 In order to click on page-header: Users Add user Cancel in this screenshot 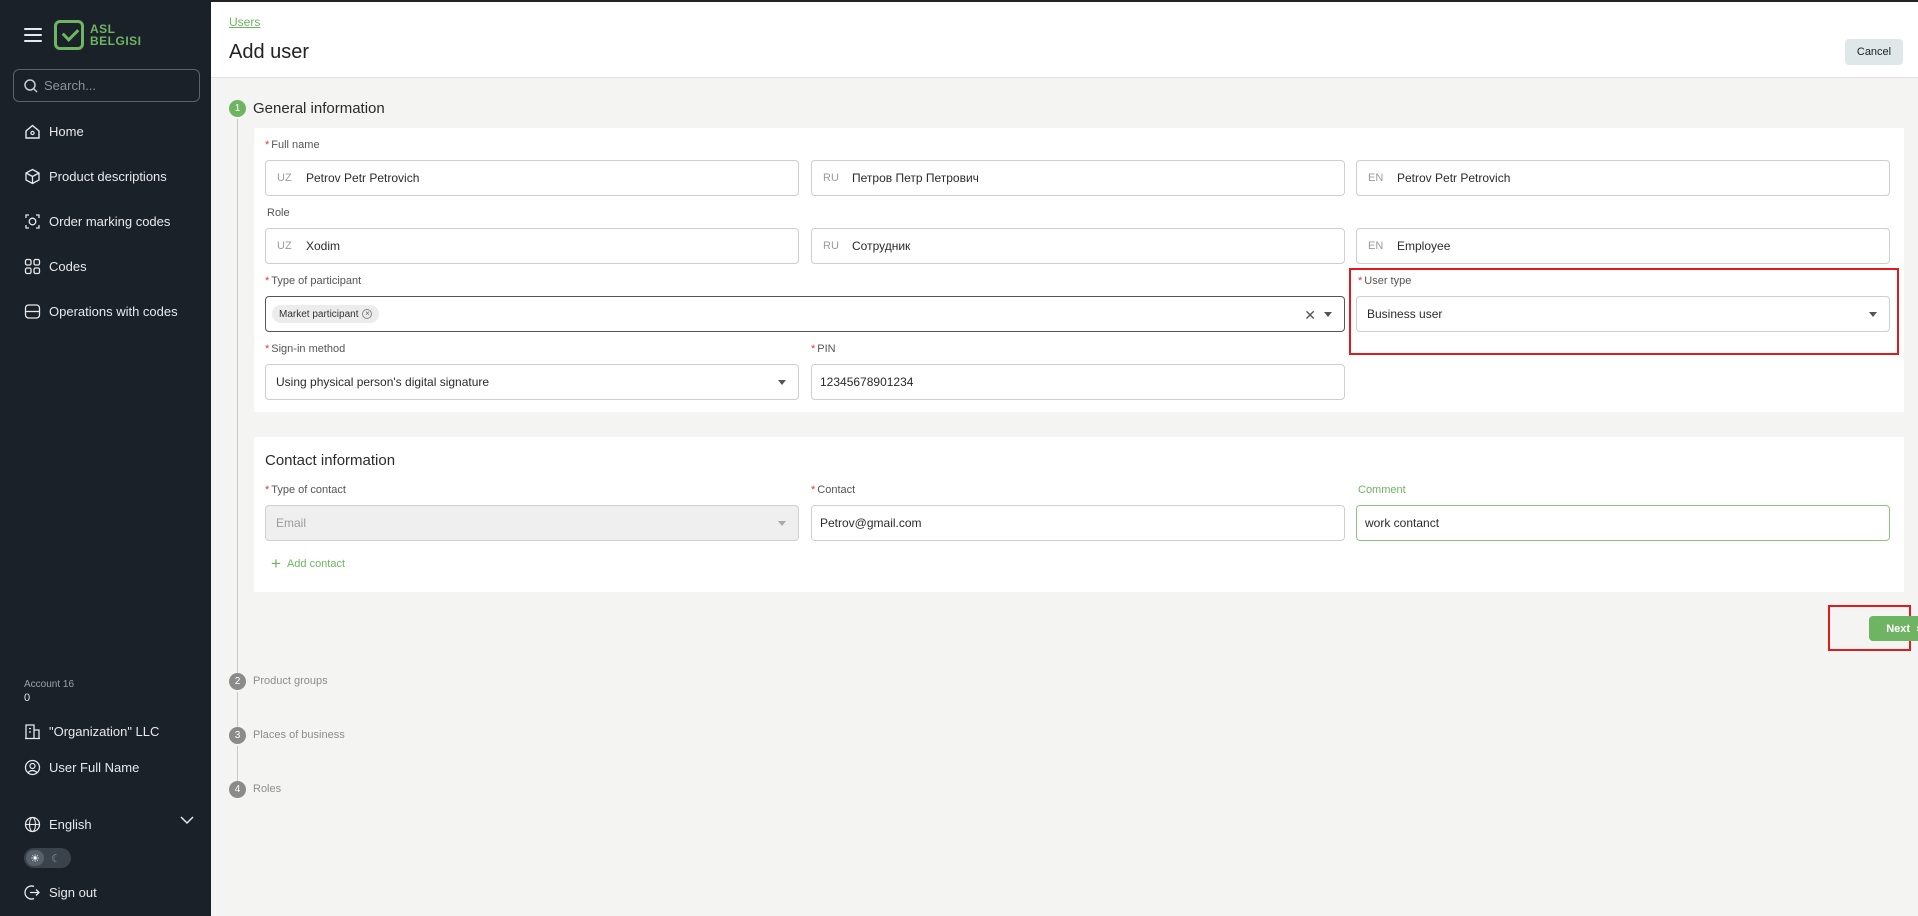, I will do `click(1064, 39)`.